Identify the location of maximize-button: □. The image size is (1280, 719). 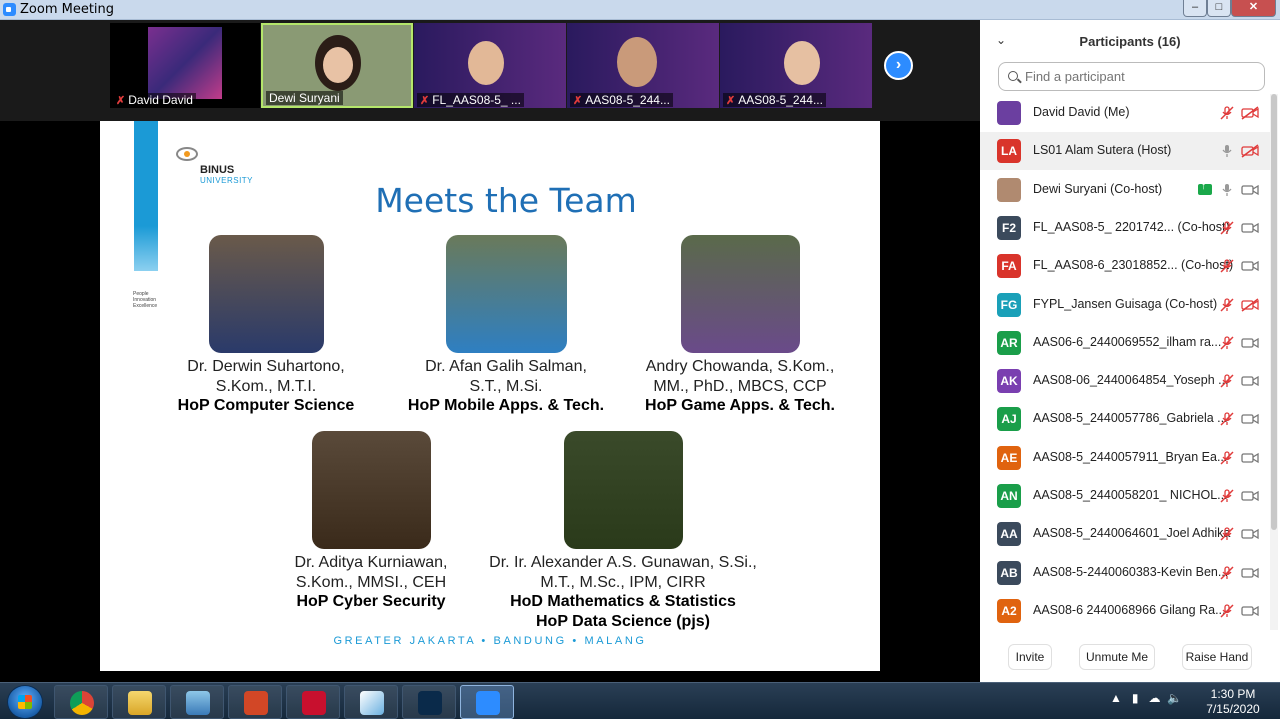
(1219, 8).